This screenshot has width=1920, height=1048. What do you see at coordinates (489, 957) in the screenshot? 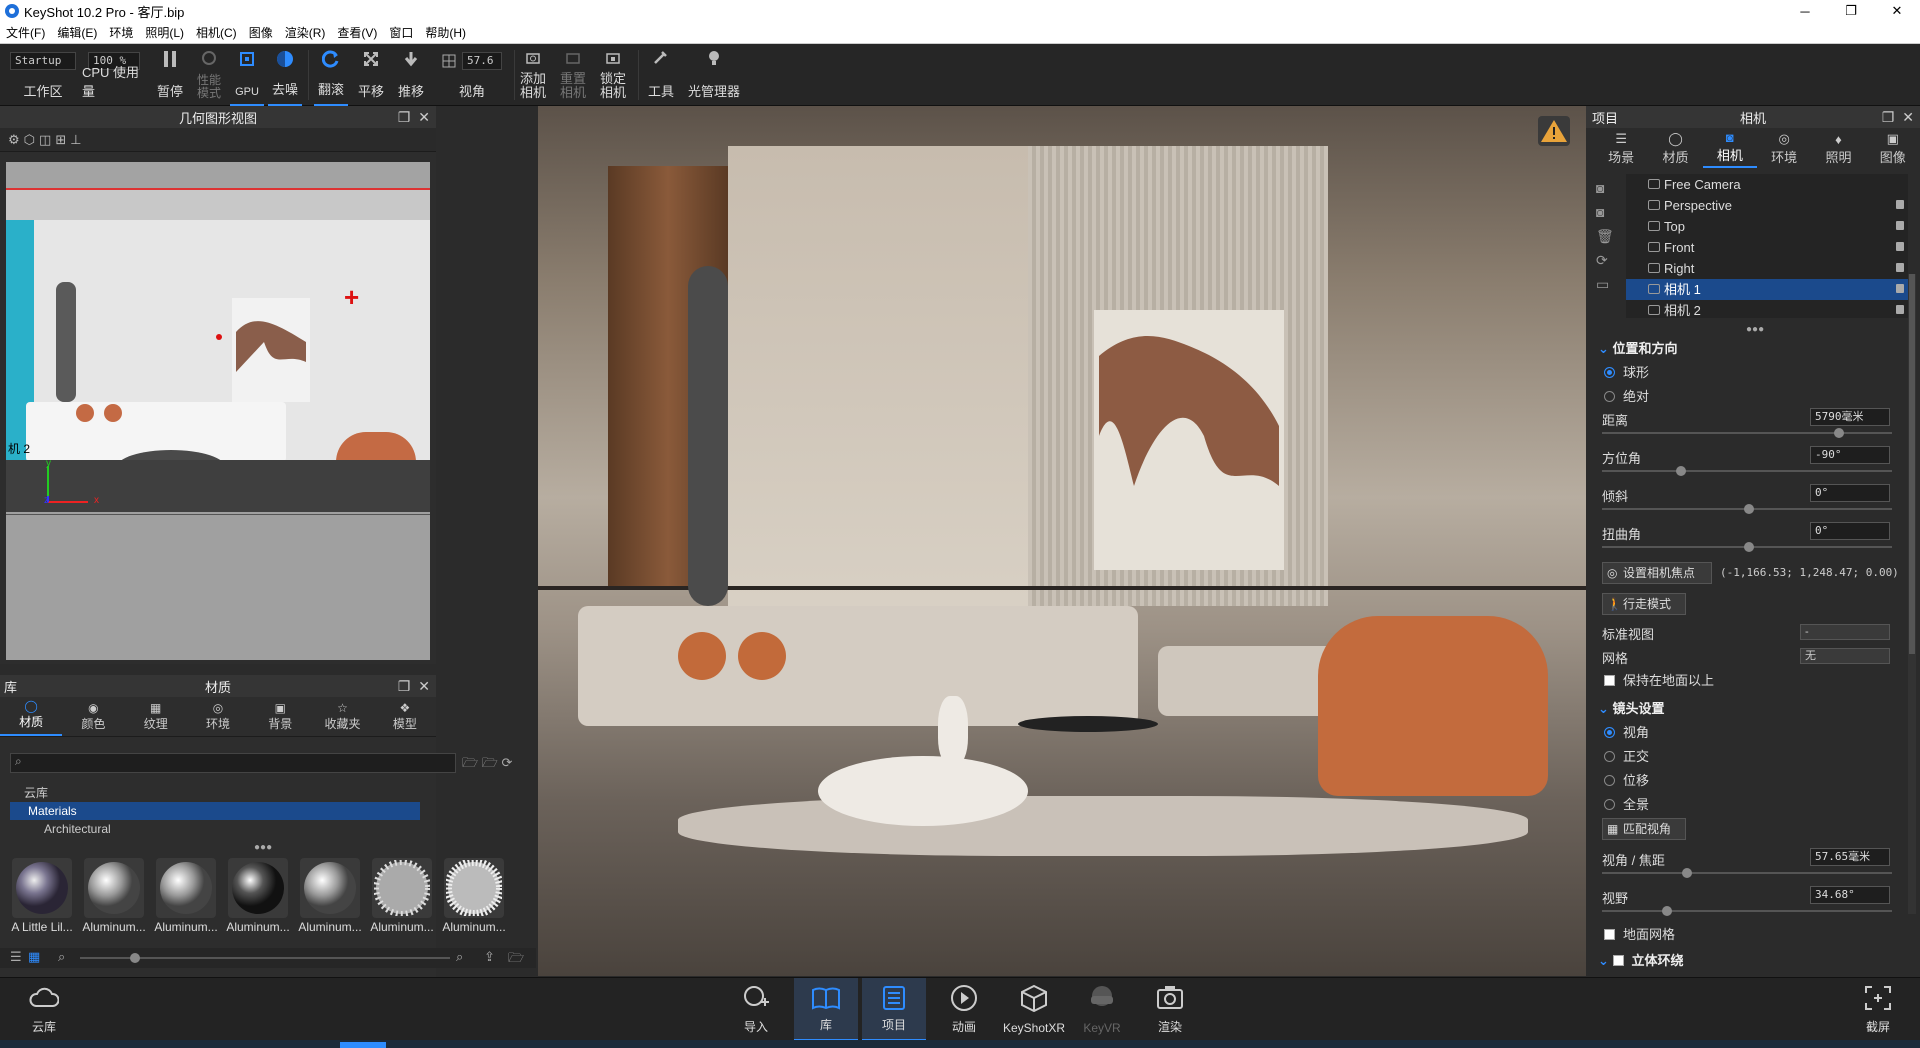
I see `cloud-upload-icon: ⇪` at bounding box center [489, 957].